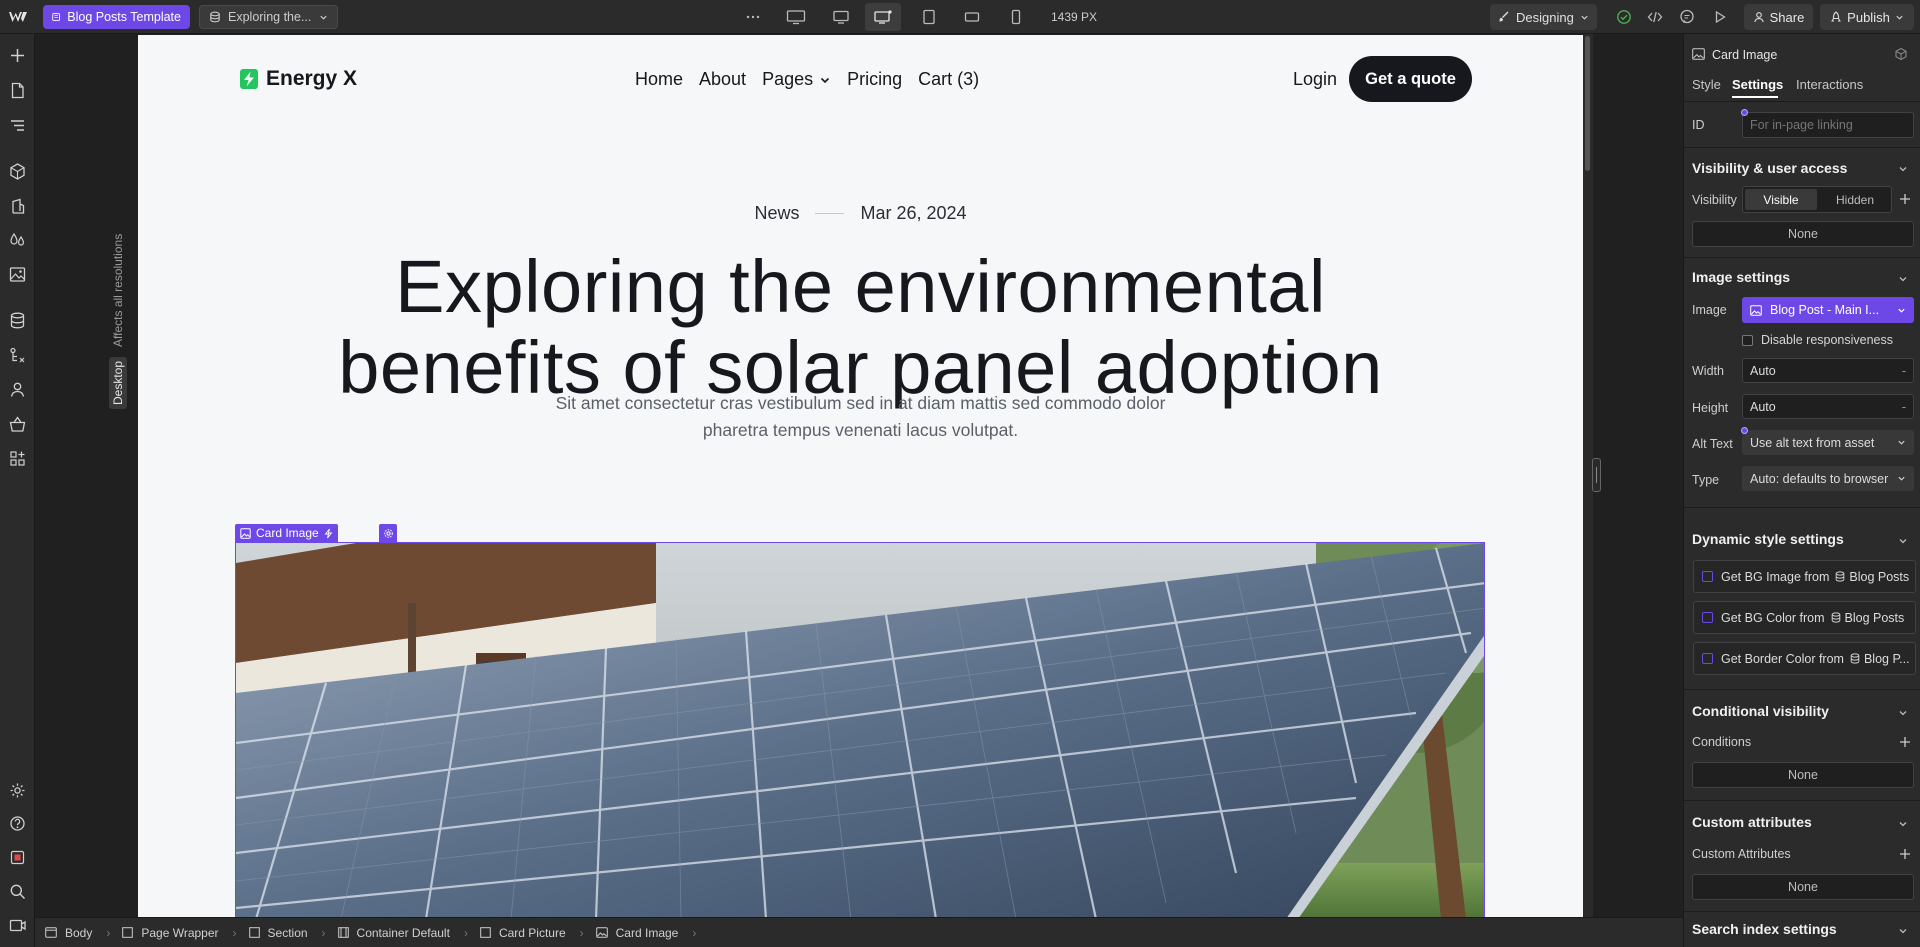 The image size is (1920, 947). I want to click on record-stop-icon, so click(17, 857).